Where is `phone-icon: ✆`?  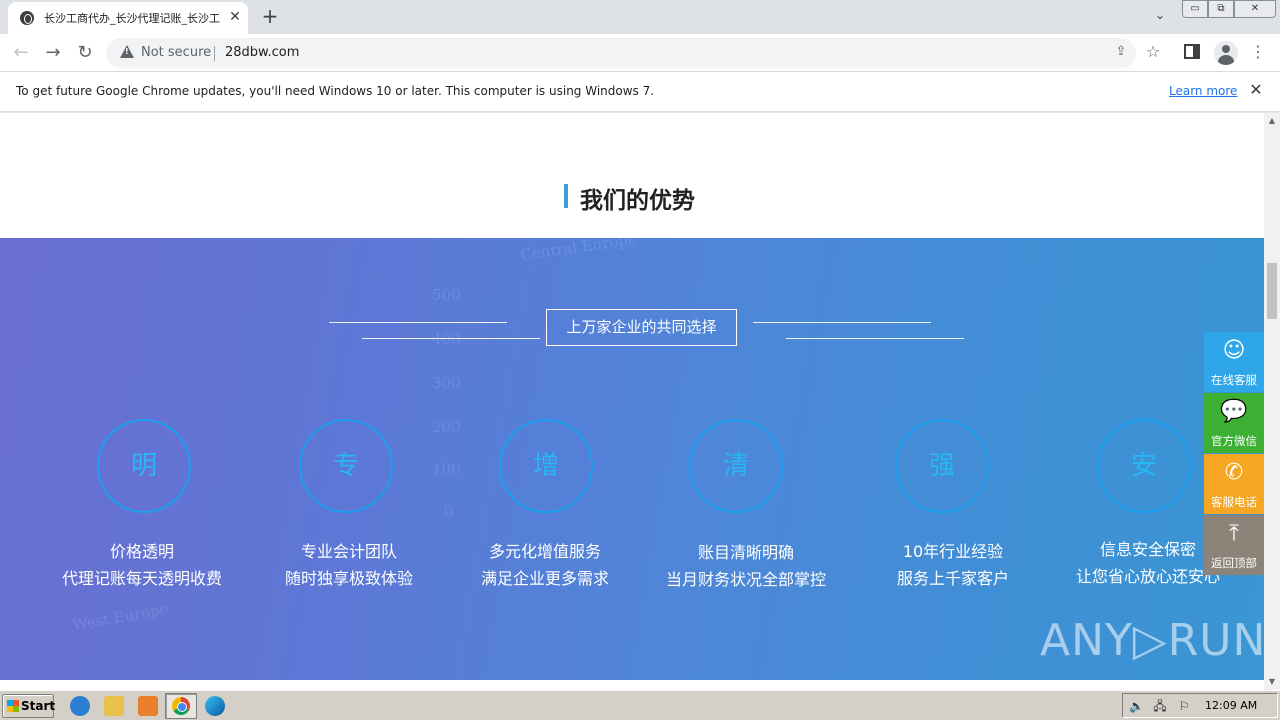
phone-icon: ✆ is located at coordinates (1234, 472).